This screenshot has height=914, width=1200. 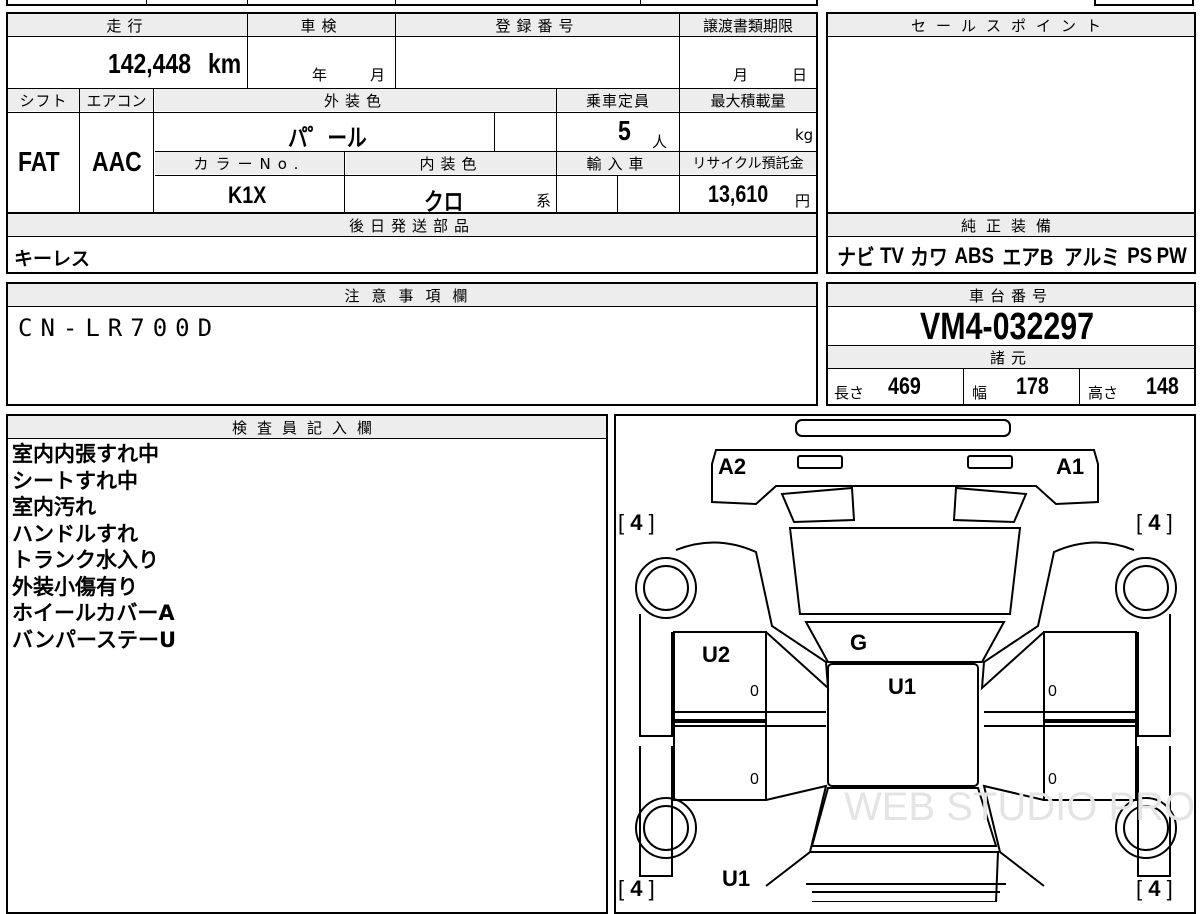 What do you see at coordinates (537, 25) in the screenshot?
I see `registration-header: 登録番号` at bounding box center [537, 25].